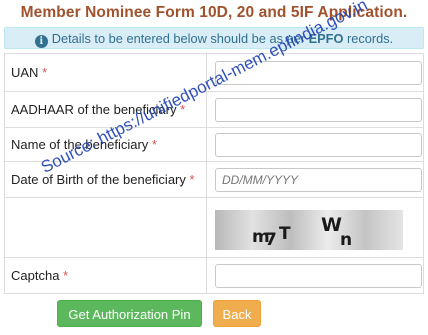  What do you see at coordinates (214, 109) in the screenshot?
I see `form-row-aadhaar: AADHAAR of the beneficiary *` at bounding box center [214, 109].